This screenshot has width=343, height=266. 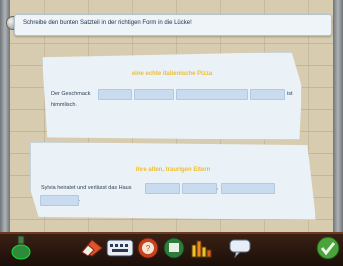 I want to click on card-1-text-end: ist, so click(x=290, y=94).